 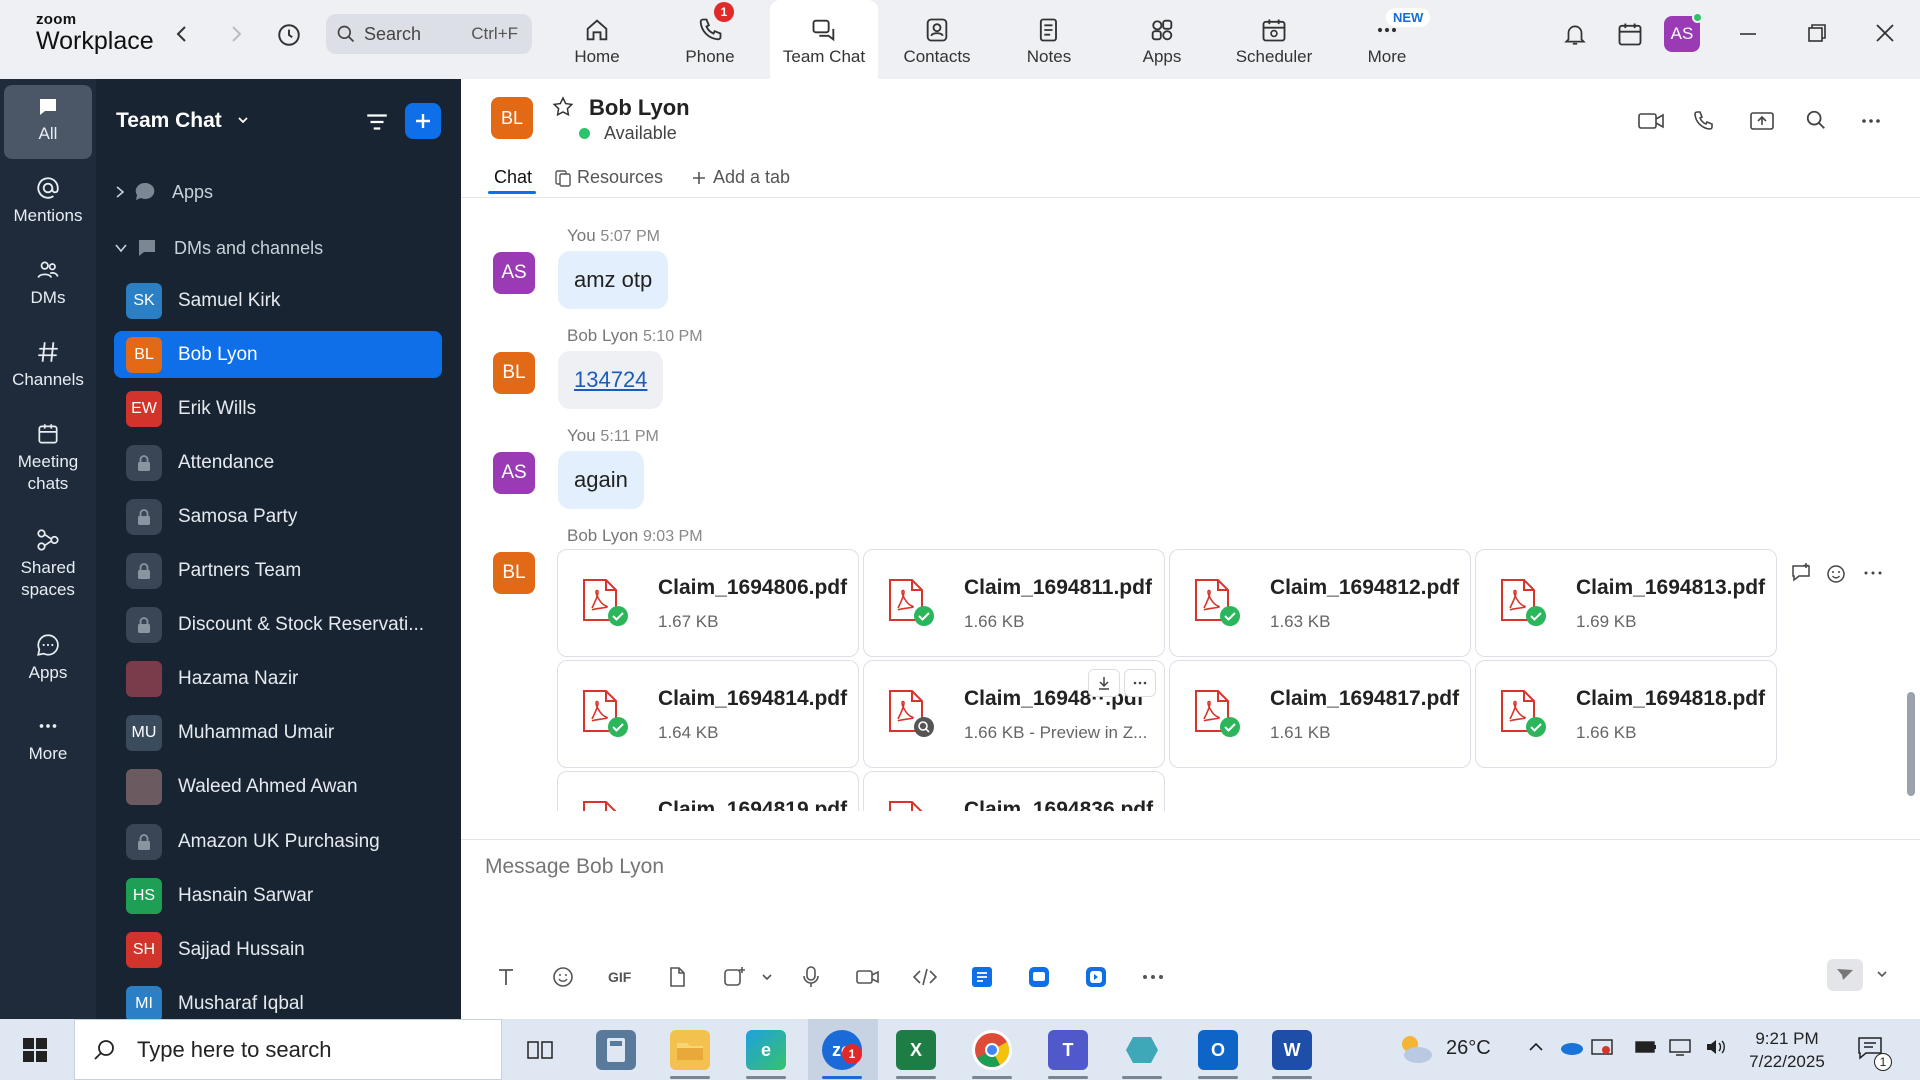 What do you see at coordinates (739, 177) in the screenshot?
I see `add-tab-button: Add a tab` at bounding box center [739, 177].